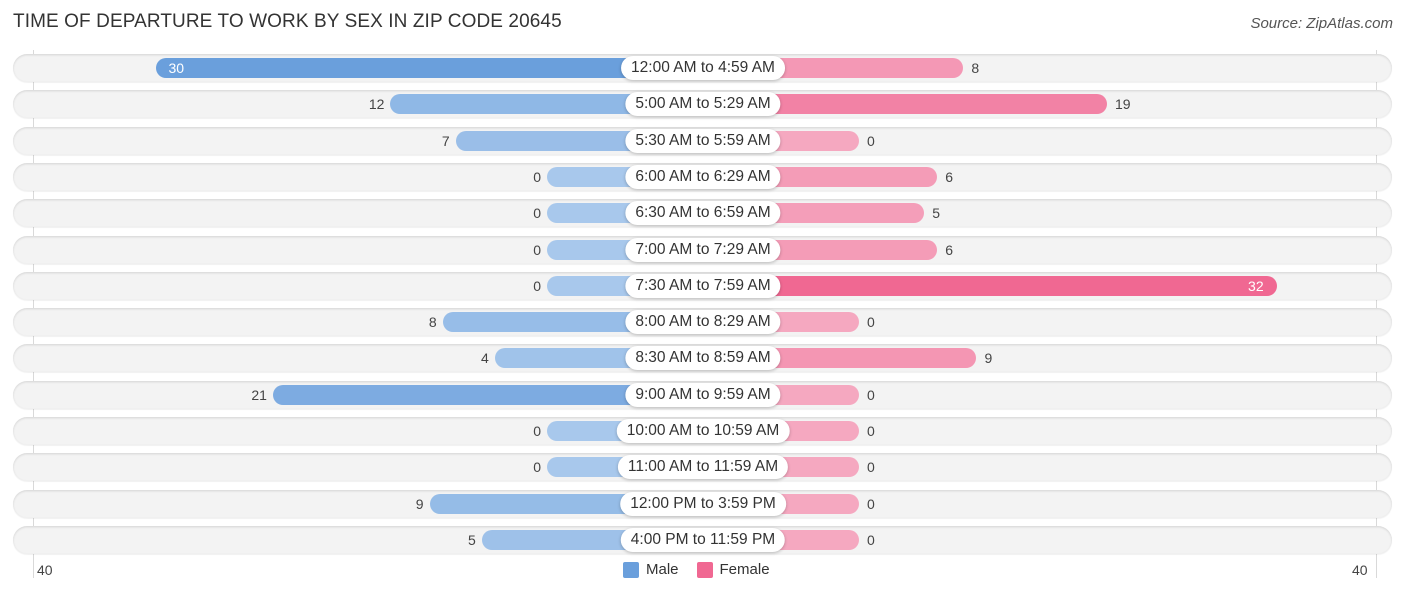 The width and height of the screenshot is (1406, 595). I want to click on value-label-male: 21, so click(259, 394).